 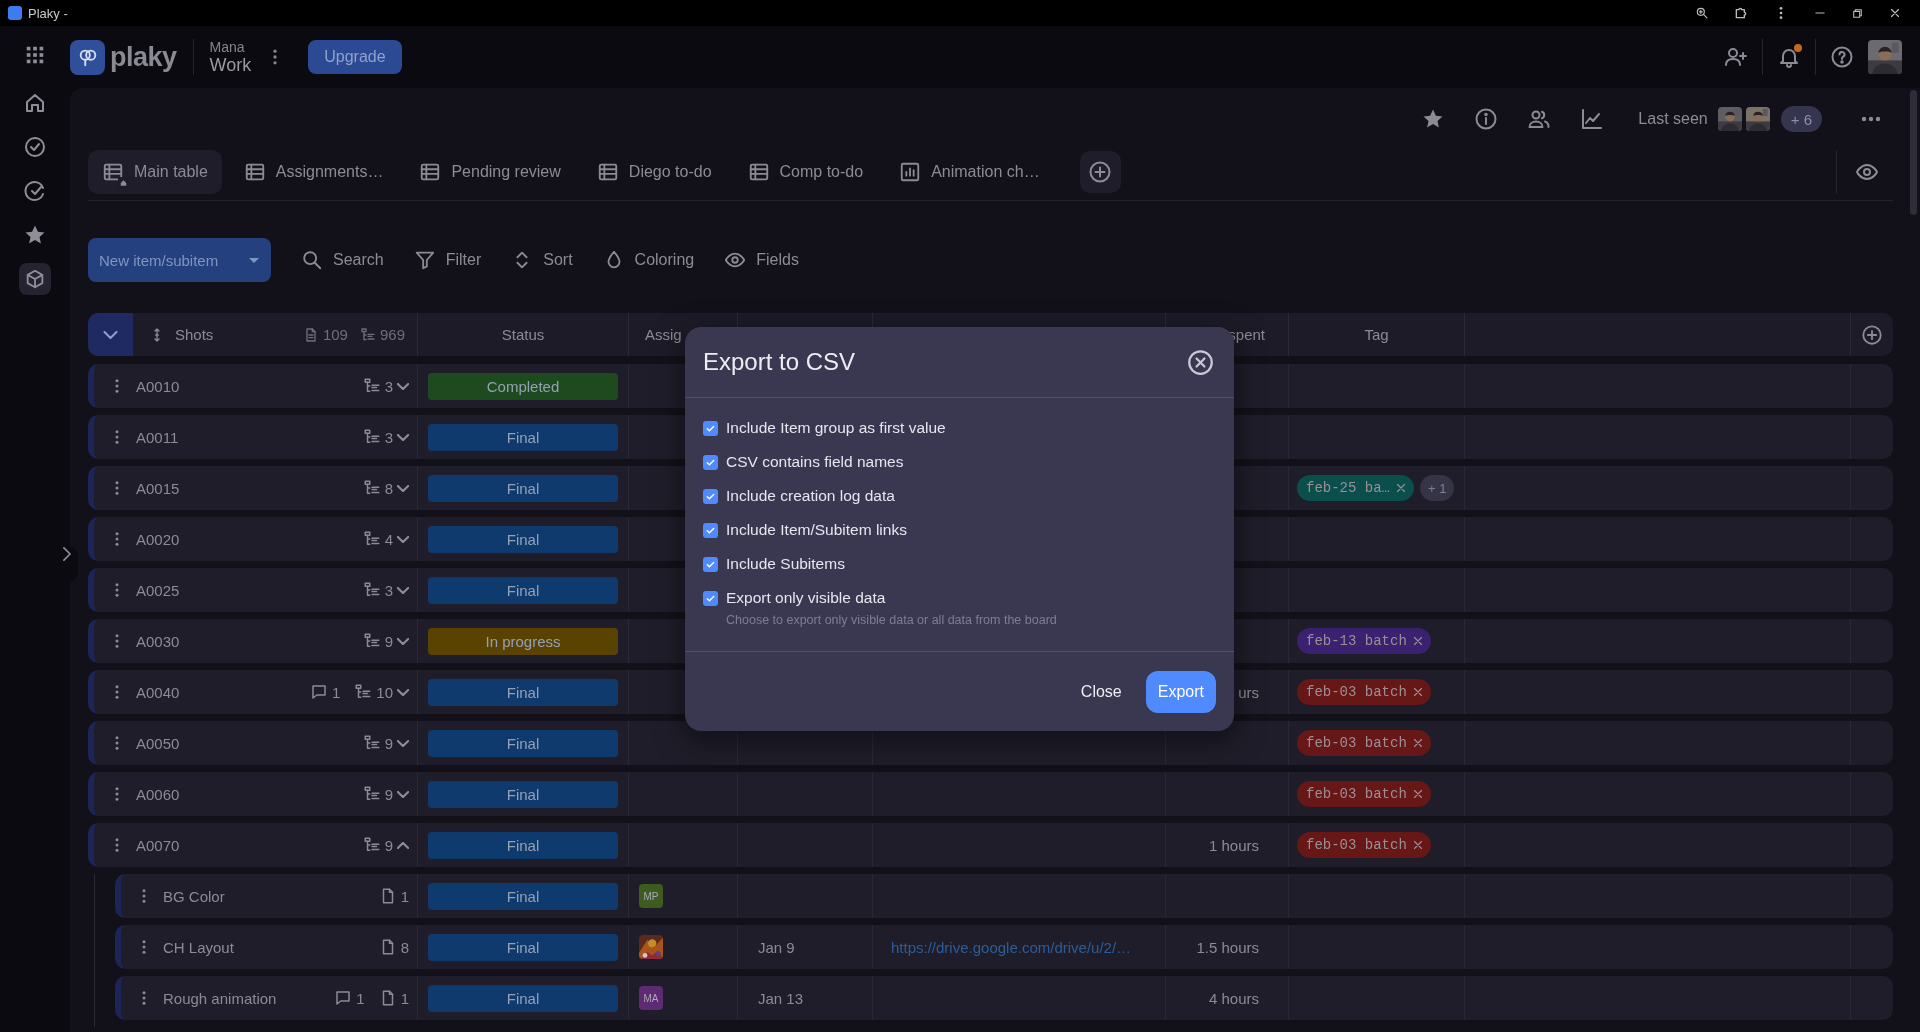 I want to click on close-icon, so click(x=1895, y=13).